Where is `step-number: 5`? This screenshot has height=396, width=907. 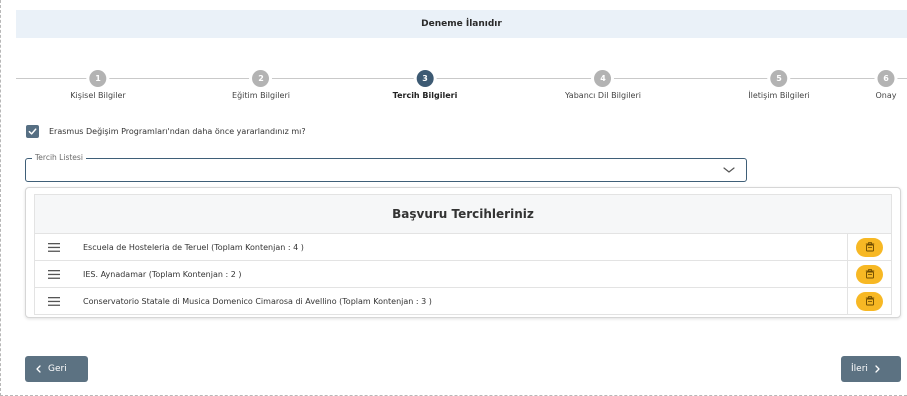 step-number: 5 is located at coordinates (779, 78).